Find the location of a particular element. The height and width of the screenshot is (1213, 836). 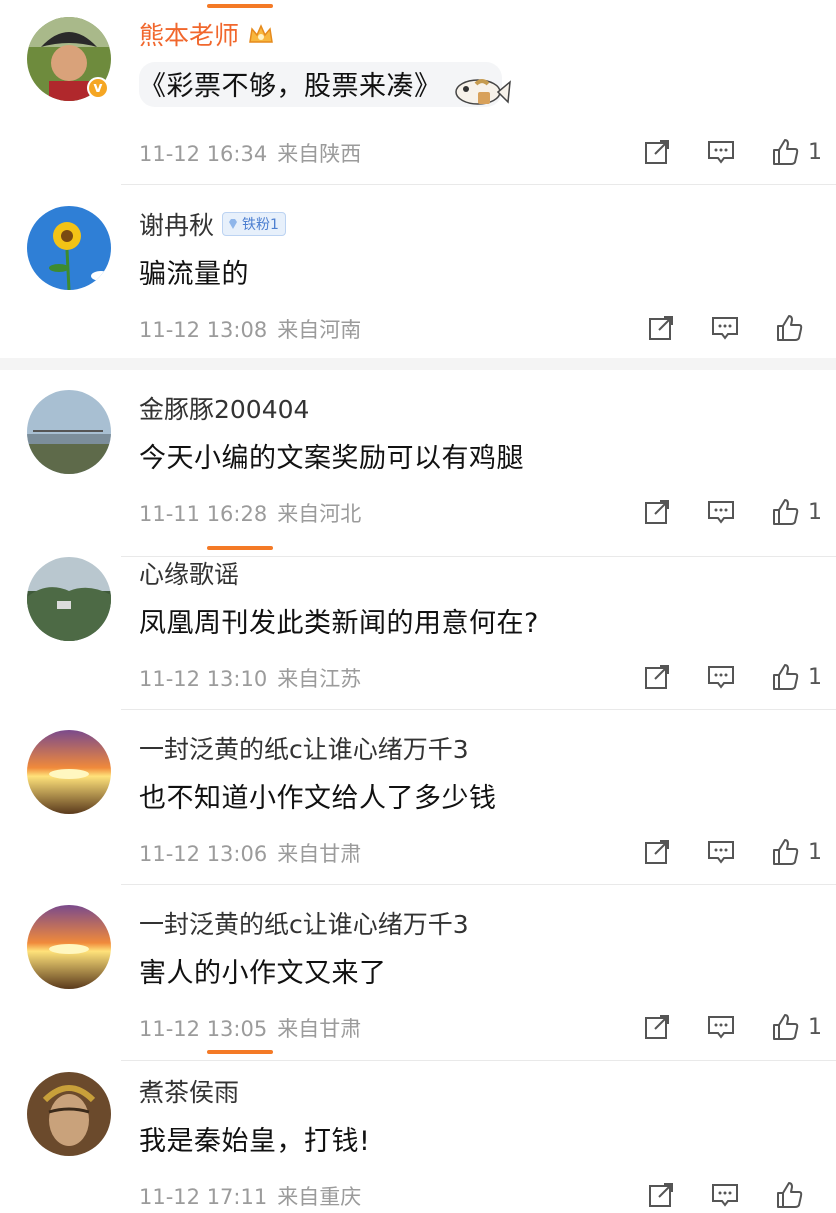

comment-date: 11-12 13:08 is located at coordinates (203, 330).